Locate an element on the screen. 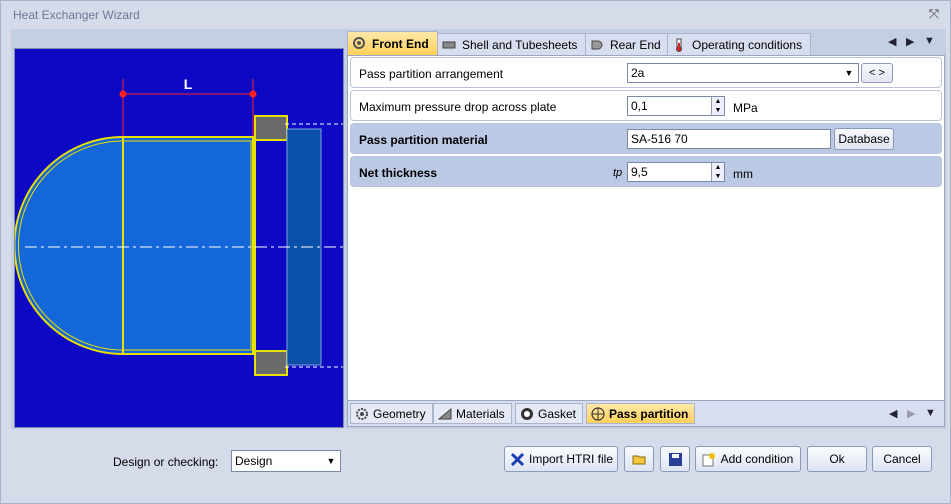  save-button is located at coordinates (675, 459).